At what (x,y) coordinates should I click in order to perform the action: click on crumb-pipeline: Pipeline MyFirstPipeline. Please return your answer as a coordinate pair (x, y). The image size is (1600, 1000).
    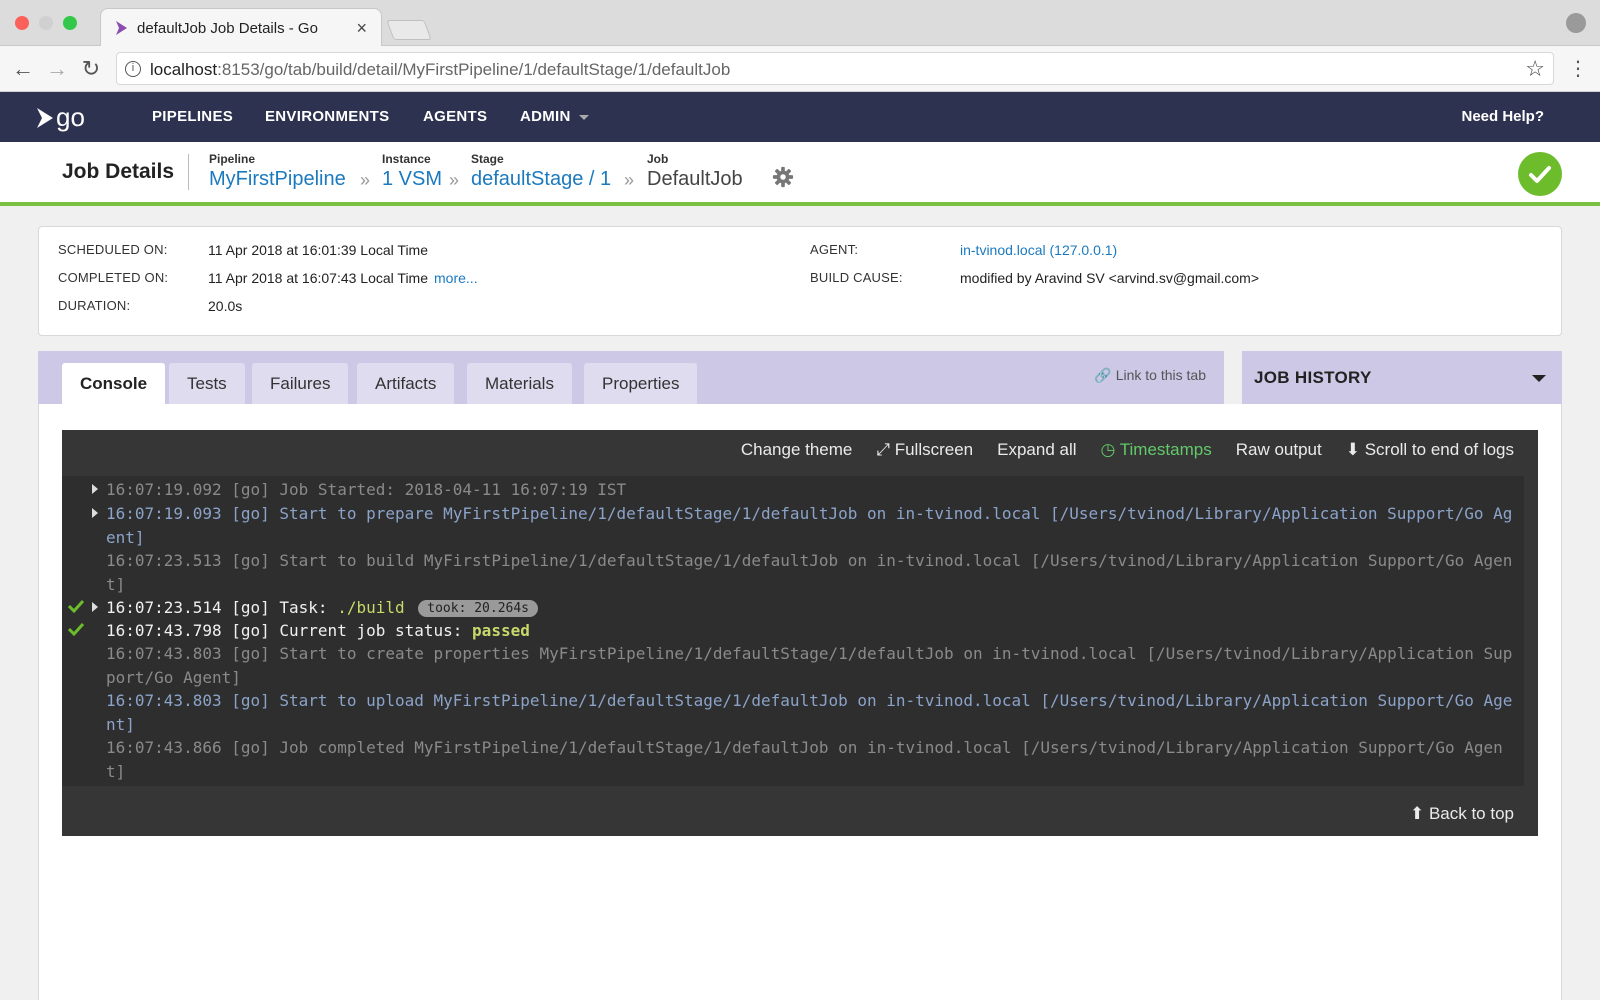
    Looking at the image, I should click on (277, 171).